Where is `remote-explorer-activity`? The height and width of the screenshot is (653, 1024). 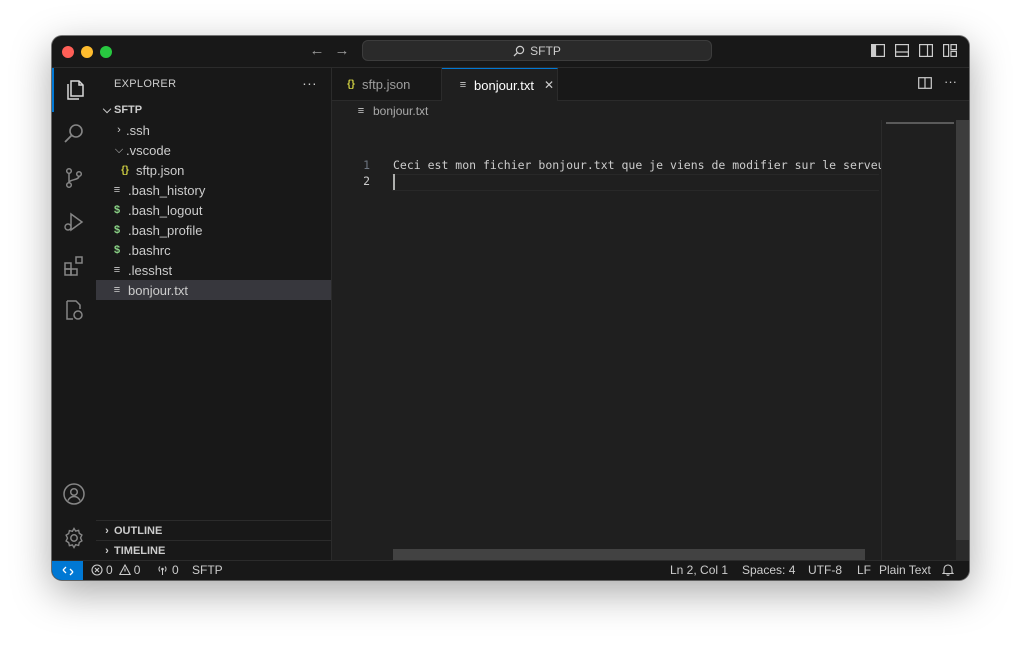
remote-explorer-activity is located at coordinates (74, 310).